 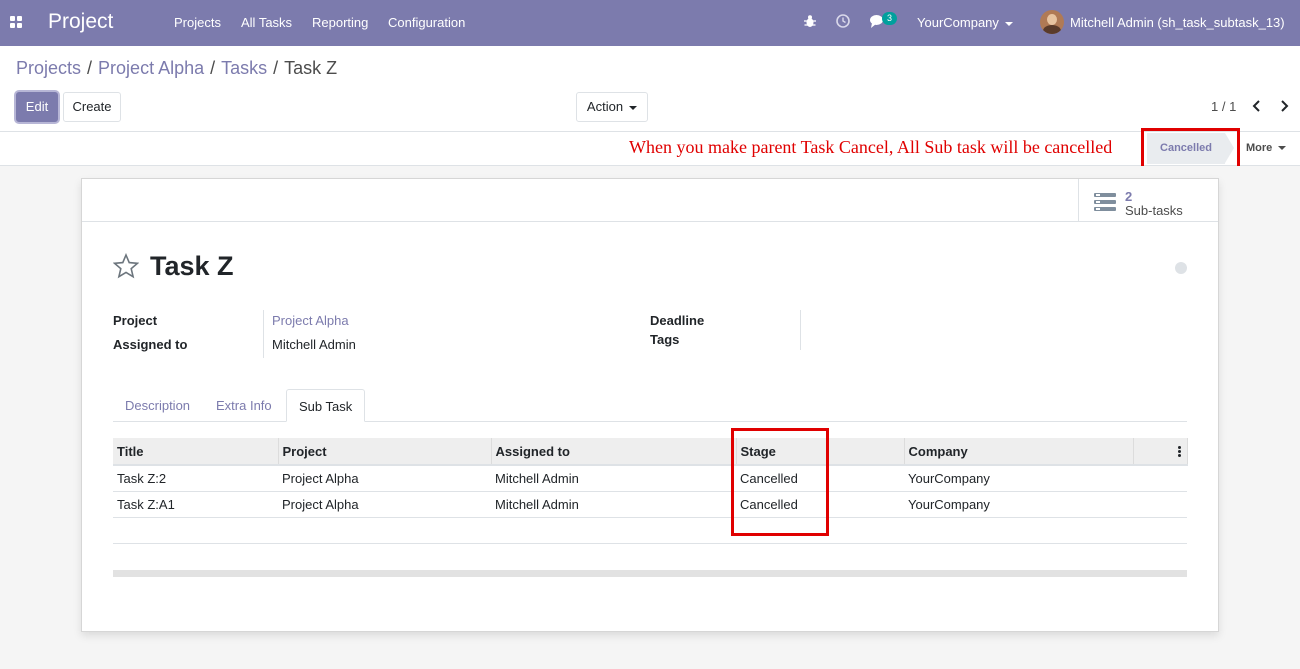 I want to click on menu-configuration: Configuration, so click(x=426, y=22).